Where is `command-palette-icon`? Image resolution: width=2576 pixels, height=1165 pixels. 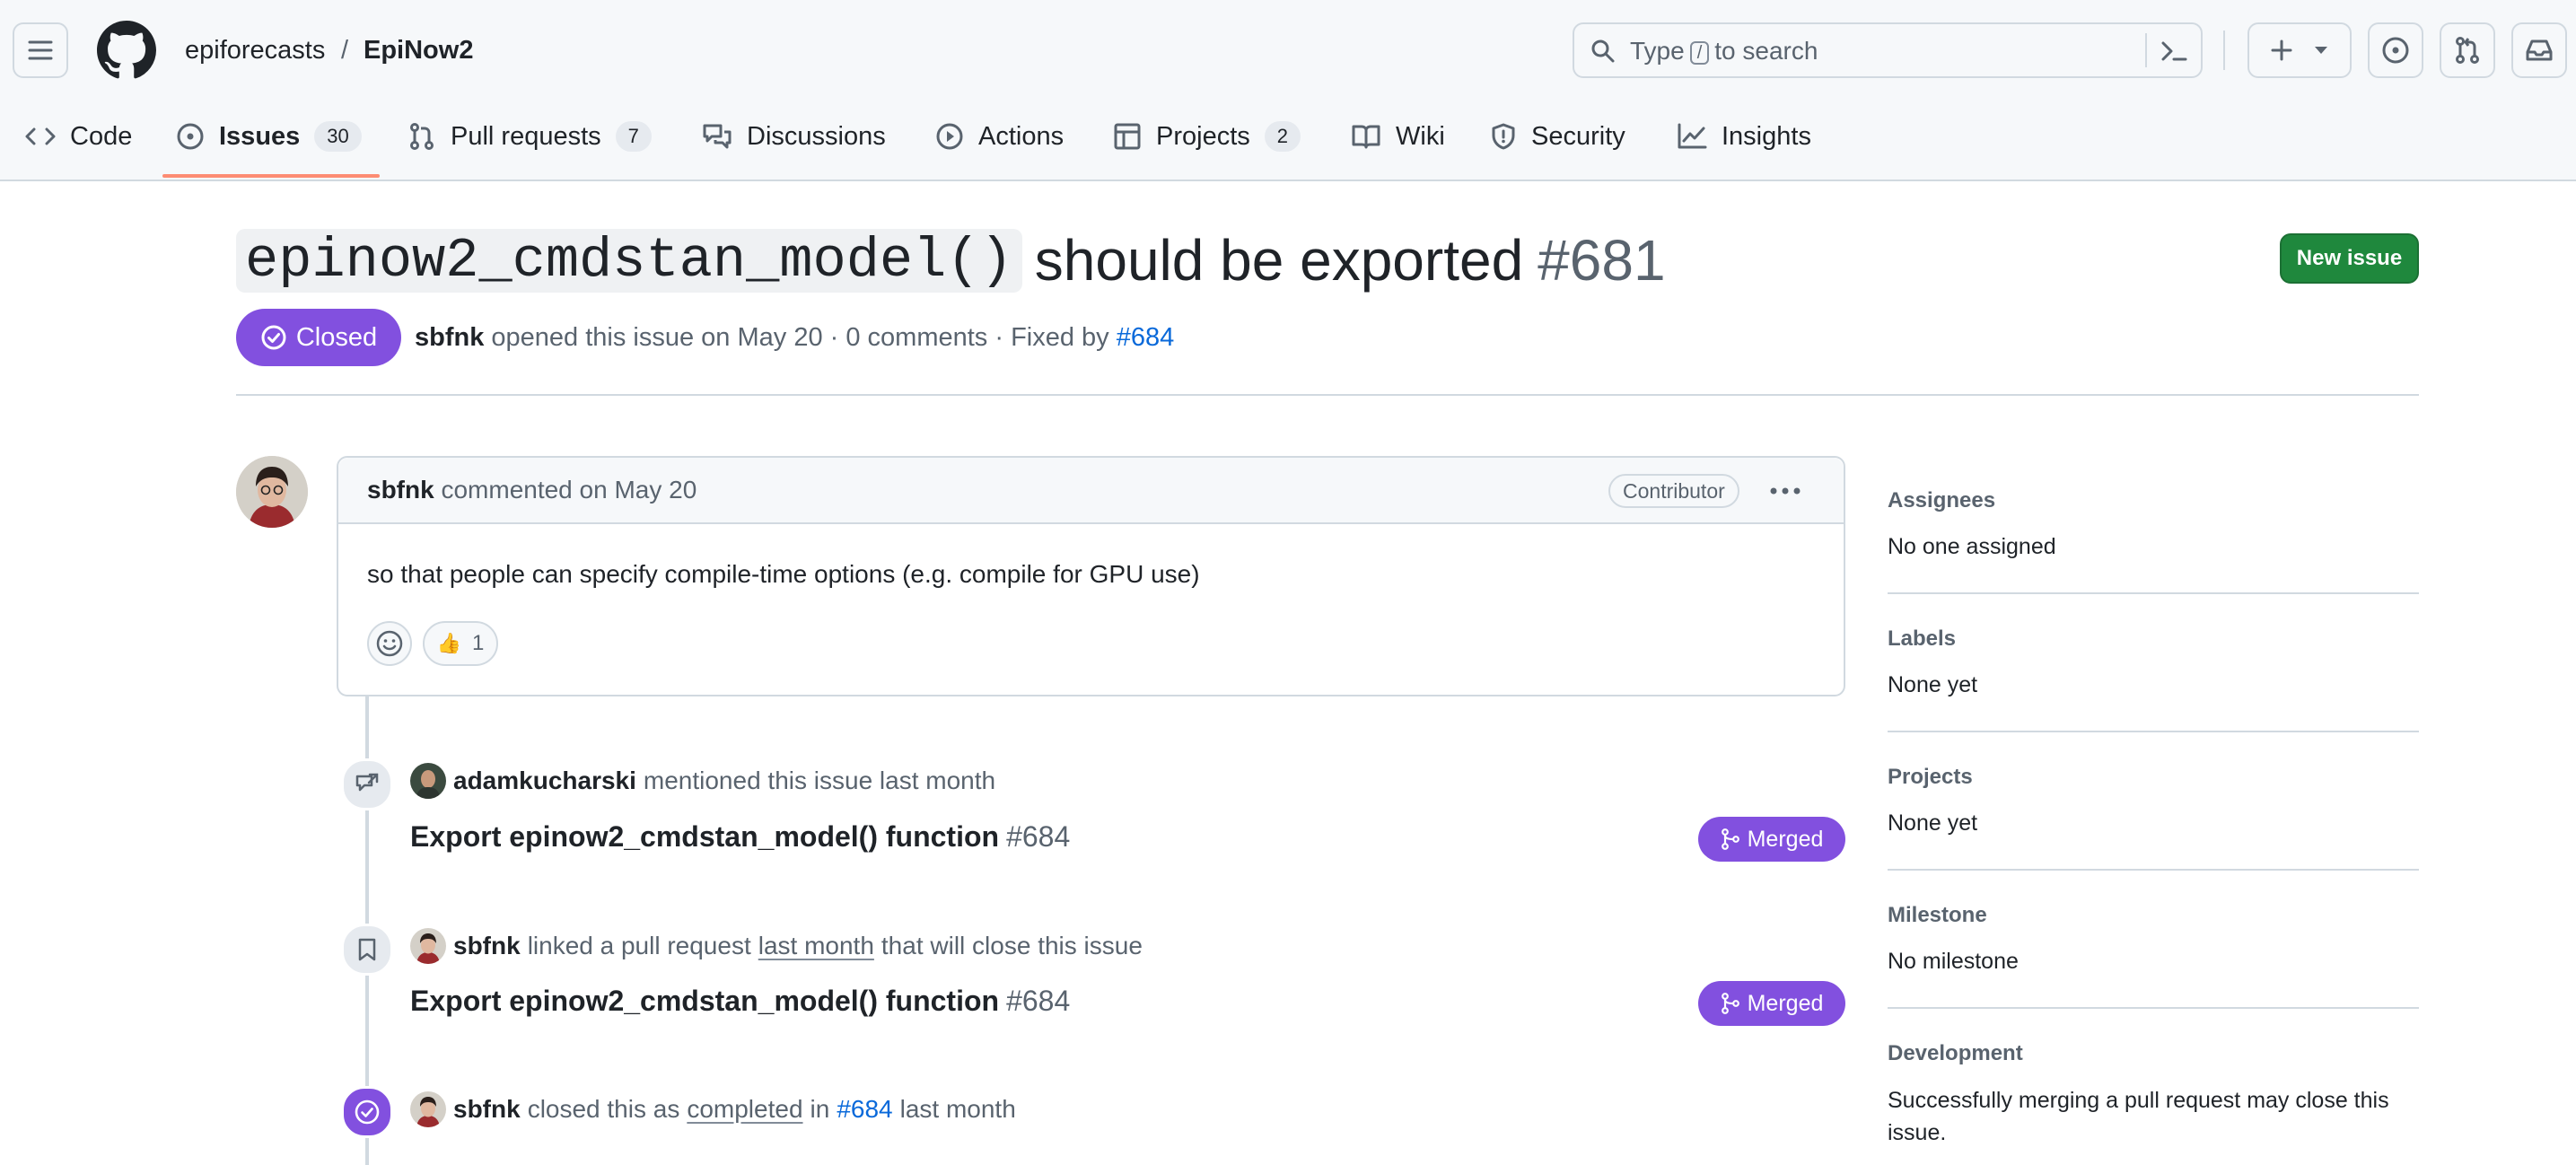 command-palette-icon is located at coordinates (2174, 51).